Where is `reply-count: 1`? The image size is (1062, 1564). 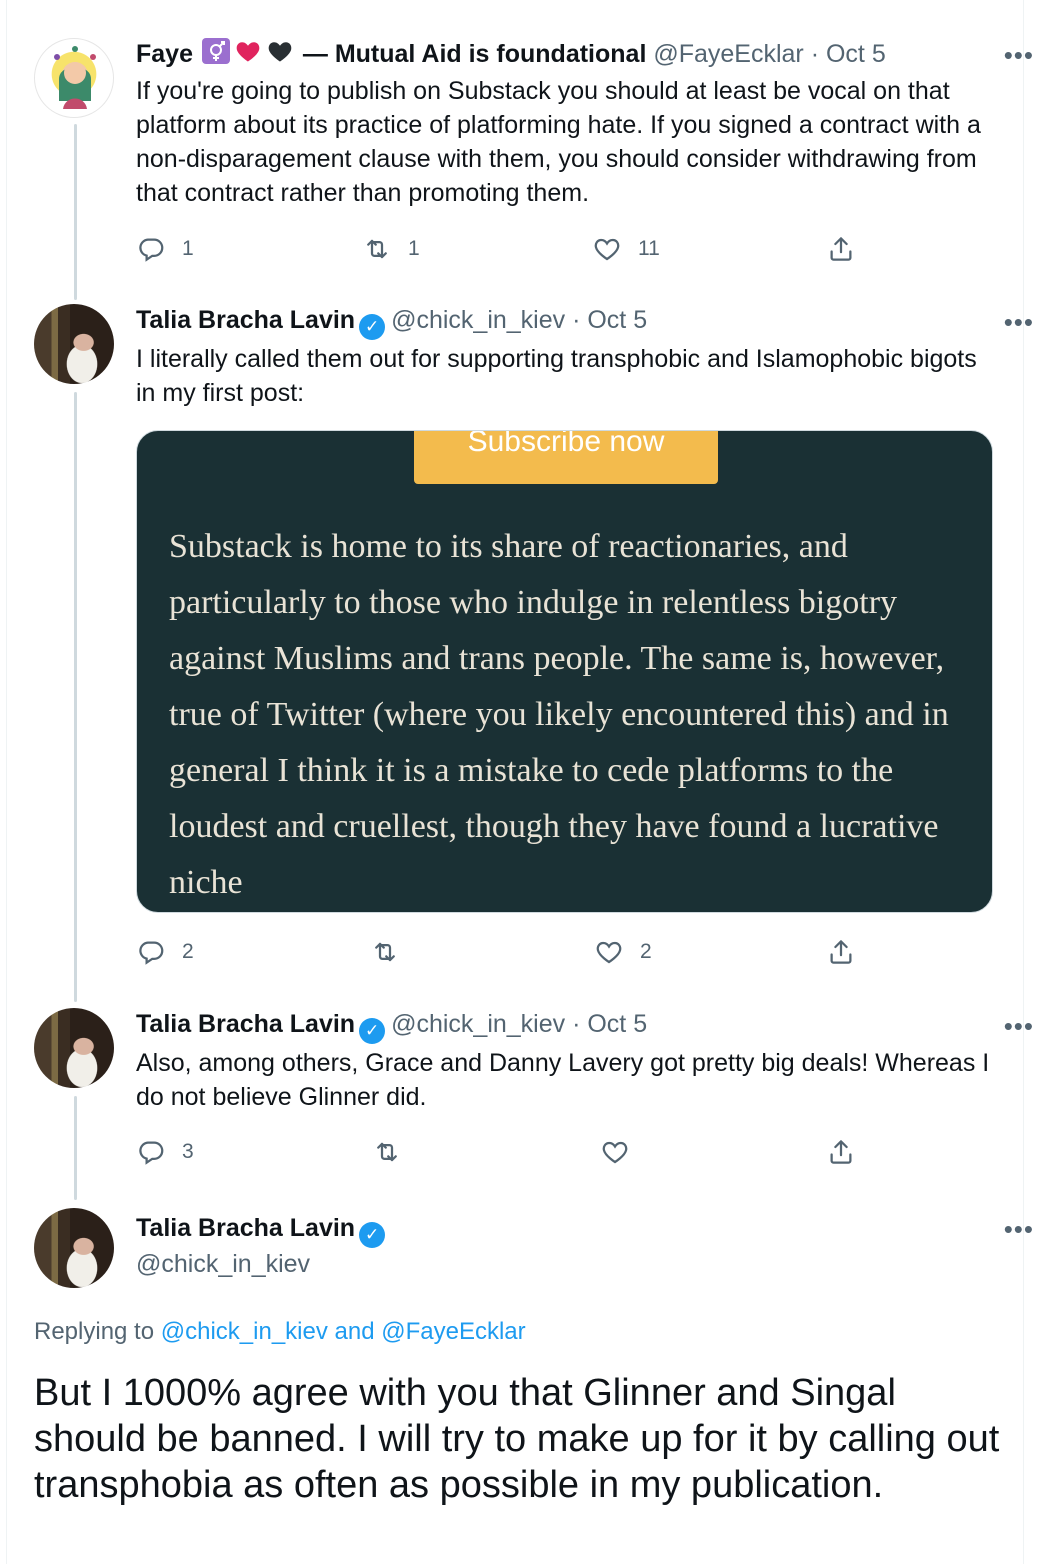 reply-count: 1 is located at coordinates (188, 248).